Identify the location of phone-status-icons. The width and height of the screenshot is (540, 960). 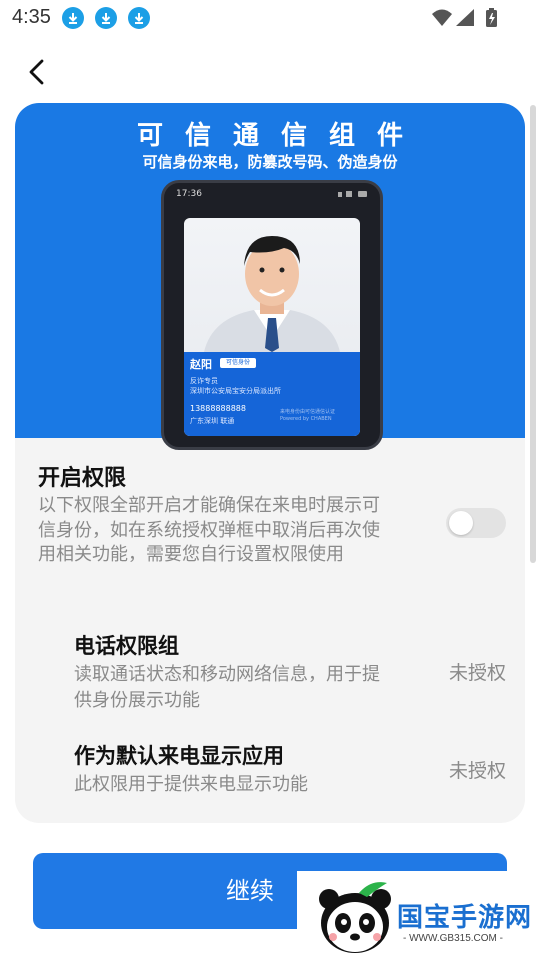
(352, 194).